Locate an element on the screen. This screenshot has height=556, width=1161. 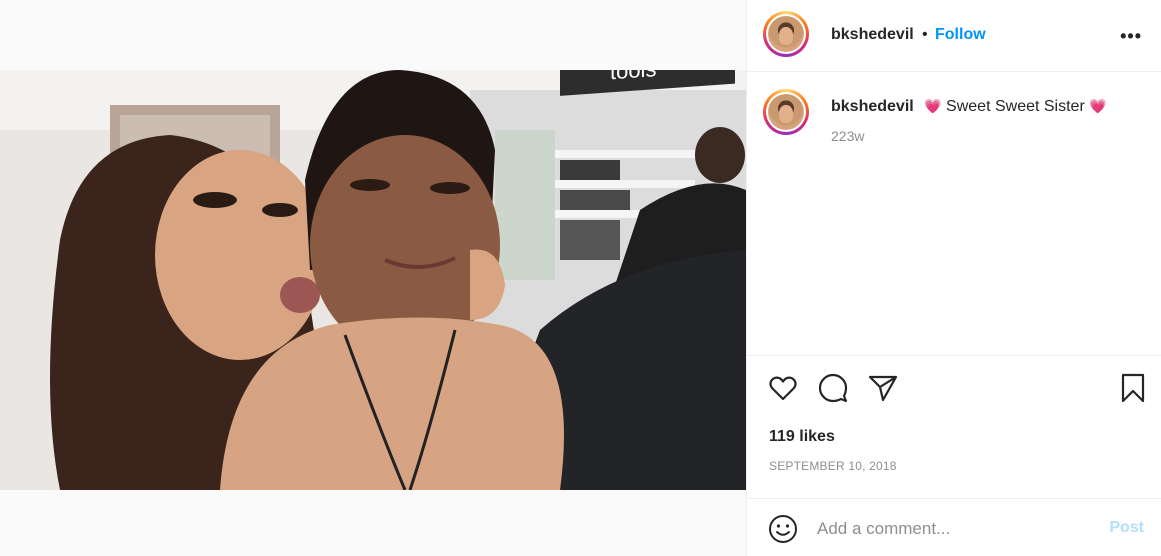
comment-bar: Post is located at coordinates (954, 527).